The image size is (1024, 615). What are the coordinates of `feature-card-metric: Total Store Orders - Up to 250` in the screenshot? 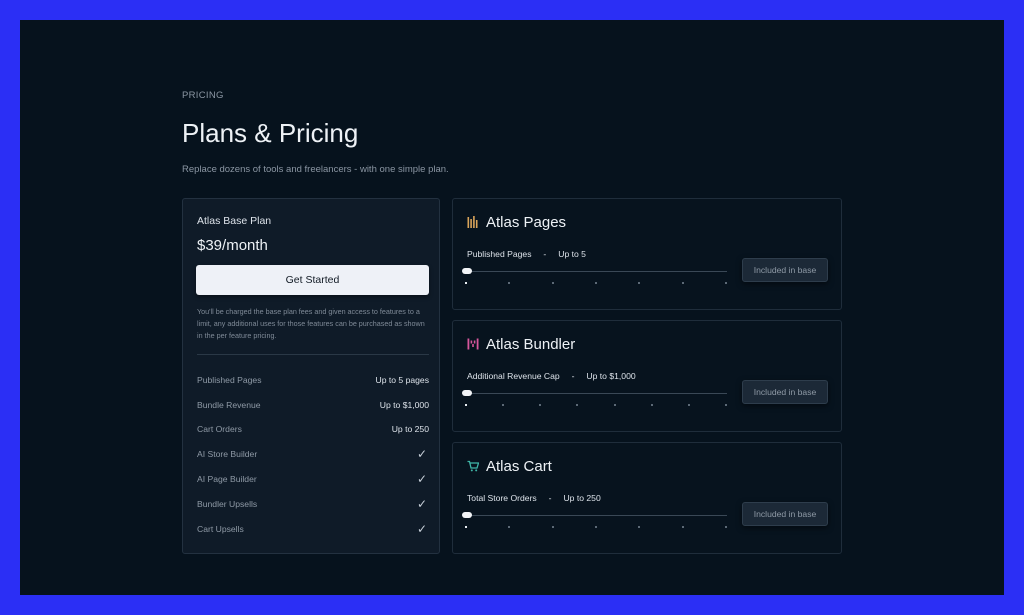 It's located at (534, 498).